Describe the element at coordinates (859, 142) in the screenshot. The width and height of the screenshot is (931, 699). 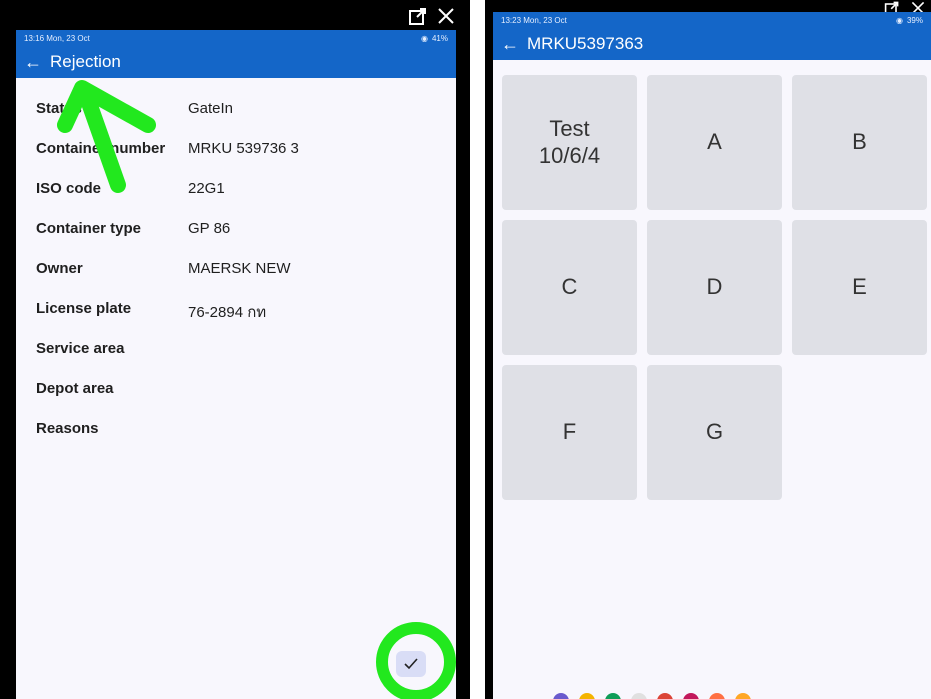
I see `grid-tile: B` at that location.